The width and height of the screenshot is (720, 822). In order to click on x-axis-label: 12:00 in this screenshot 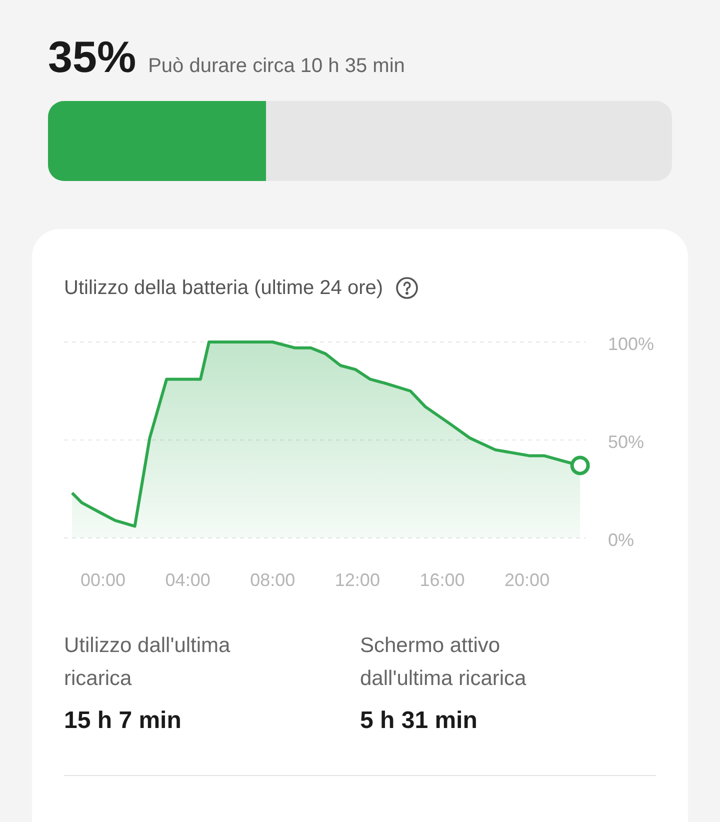, I will do `click(357, 580)`.